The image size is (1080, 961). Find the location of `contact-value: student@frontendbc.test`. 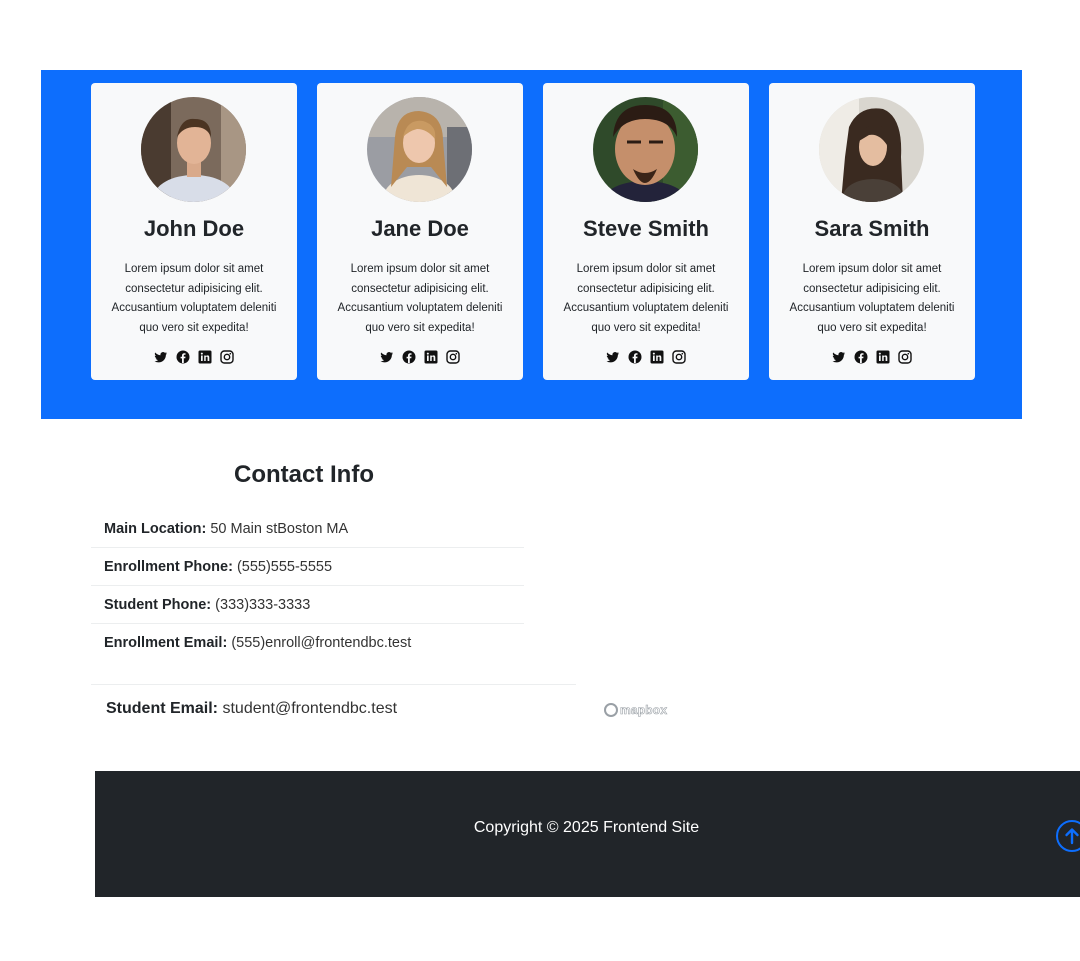

contact-value: student@frontendbc.test is located at coordinates (310, 708).